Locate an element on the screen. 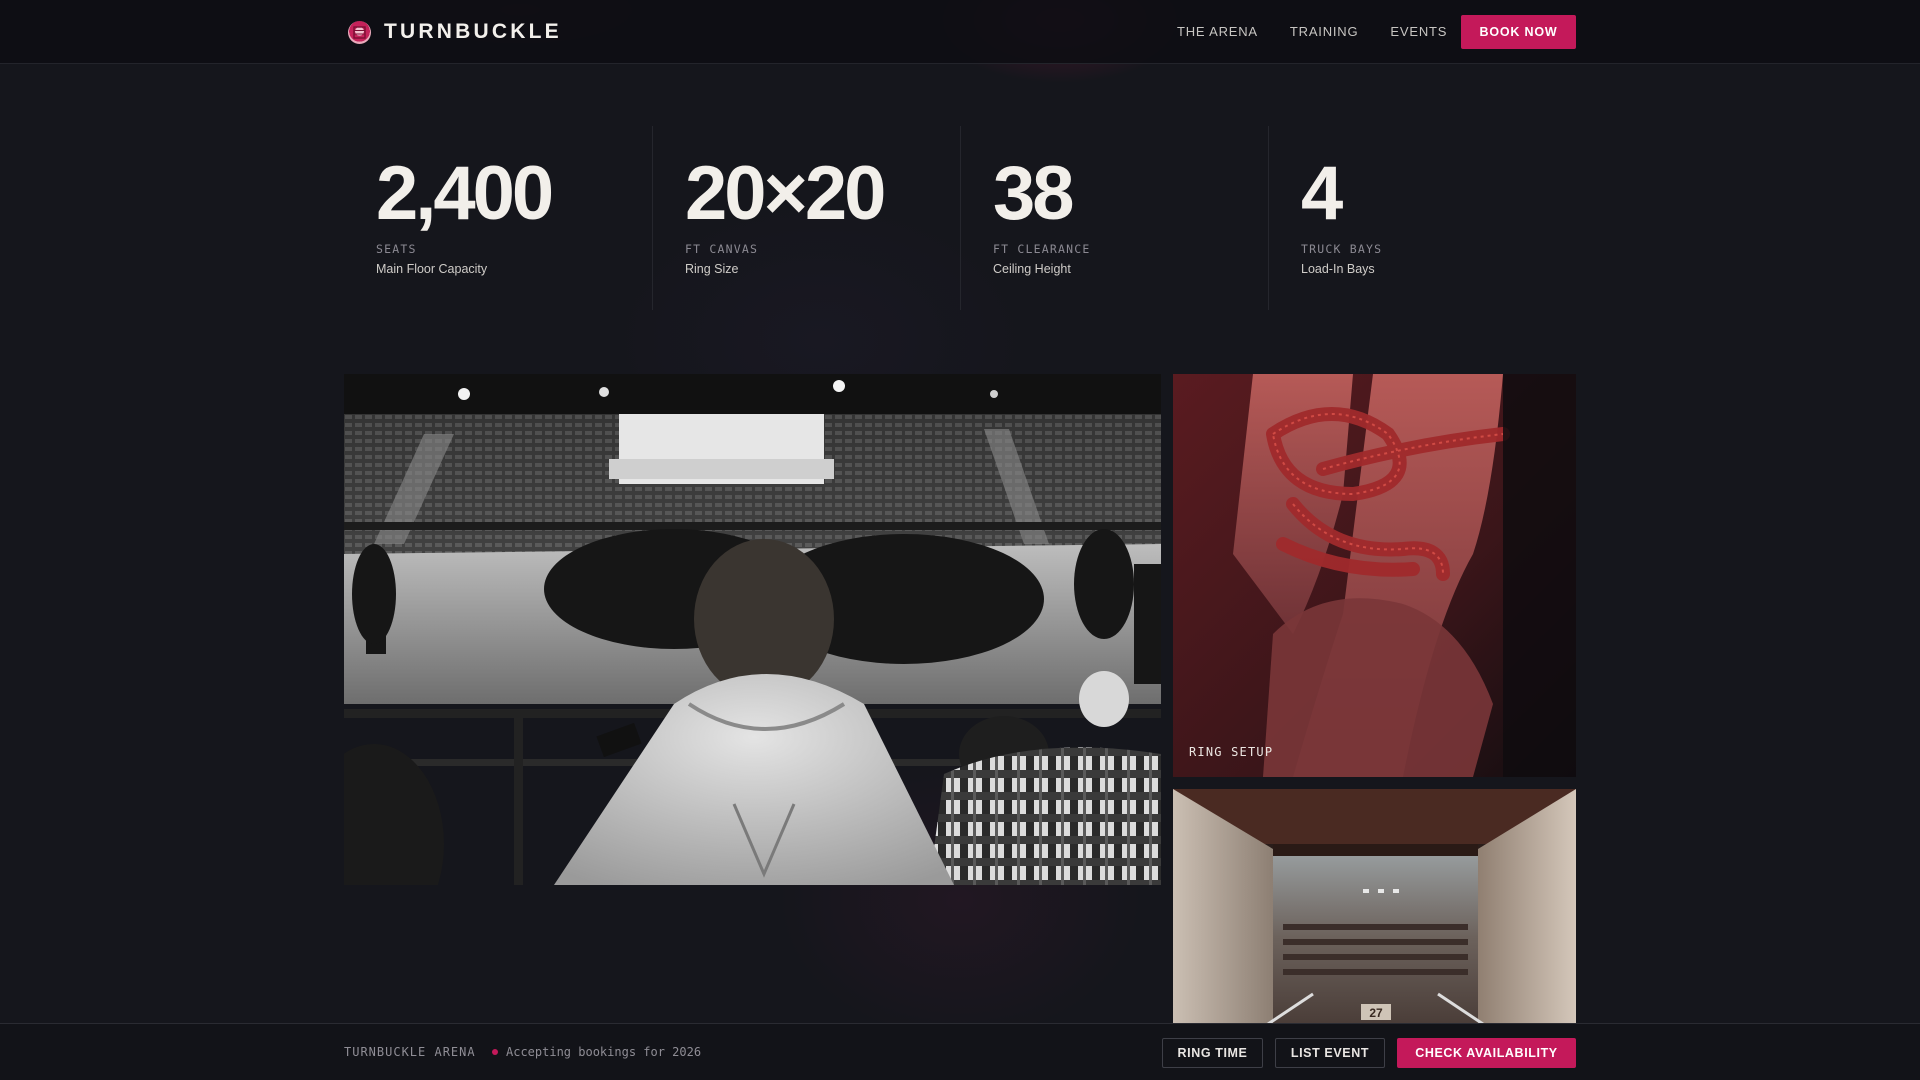  ring-setup-photo: RING SETUP is located at coordinates (1374, 575).